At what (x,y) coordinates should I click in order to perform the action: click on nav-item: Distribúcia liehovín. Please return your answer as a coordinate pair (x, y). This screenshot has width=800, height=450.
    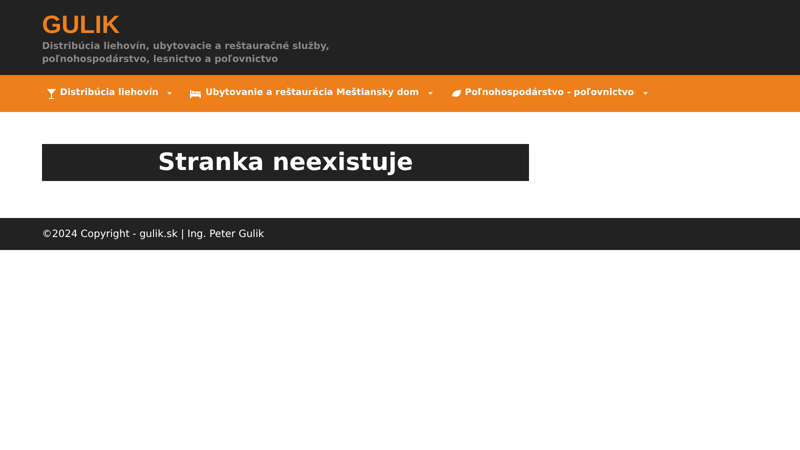
    Looking at the image, I should click on (109, 93).